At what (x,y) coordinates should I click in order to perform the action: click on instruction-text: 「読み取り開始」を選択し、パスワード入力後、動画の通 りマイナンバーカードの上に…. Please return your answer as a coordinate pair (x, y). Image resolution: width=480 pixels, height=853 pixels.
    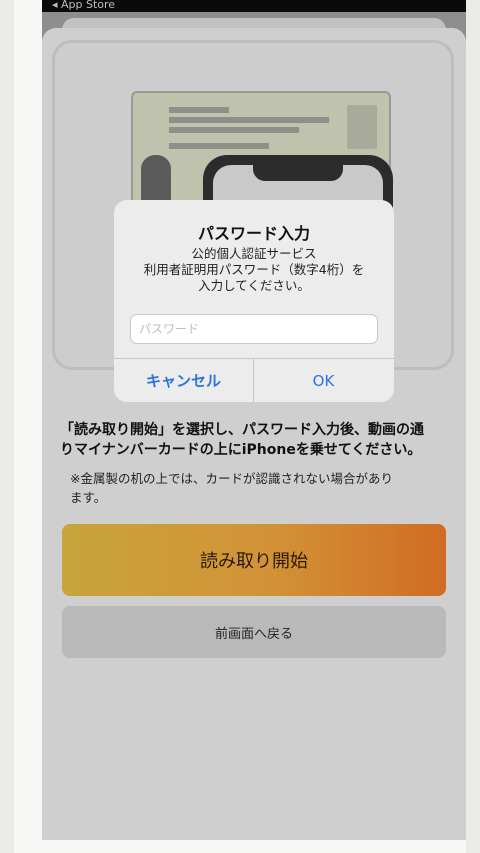
    Looking at the image, I should click on (258, 440).